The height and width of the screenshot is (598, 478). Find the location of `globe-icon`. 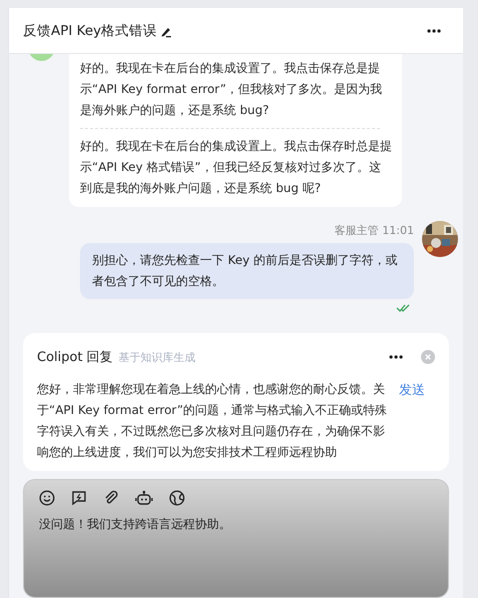

globe-icon is located at coordinates (177, 498).